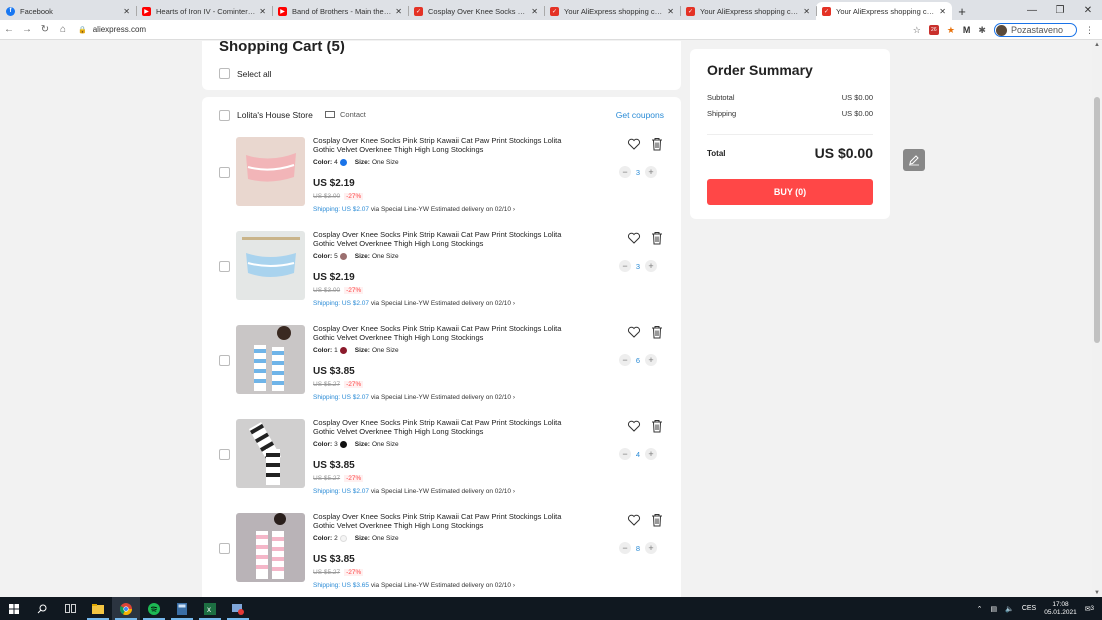 This screenshot has height=620, width=1102. I want to click on volume-icon: 🔈, so click(1009, 609).